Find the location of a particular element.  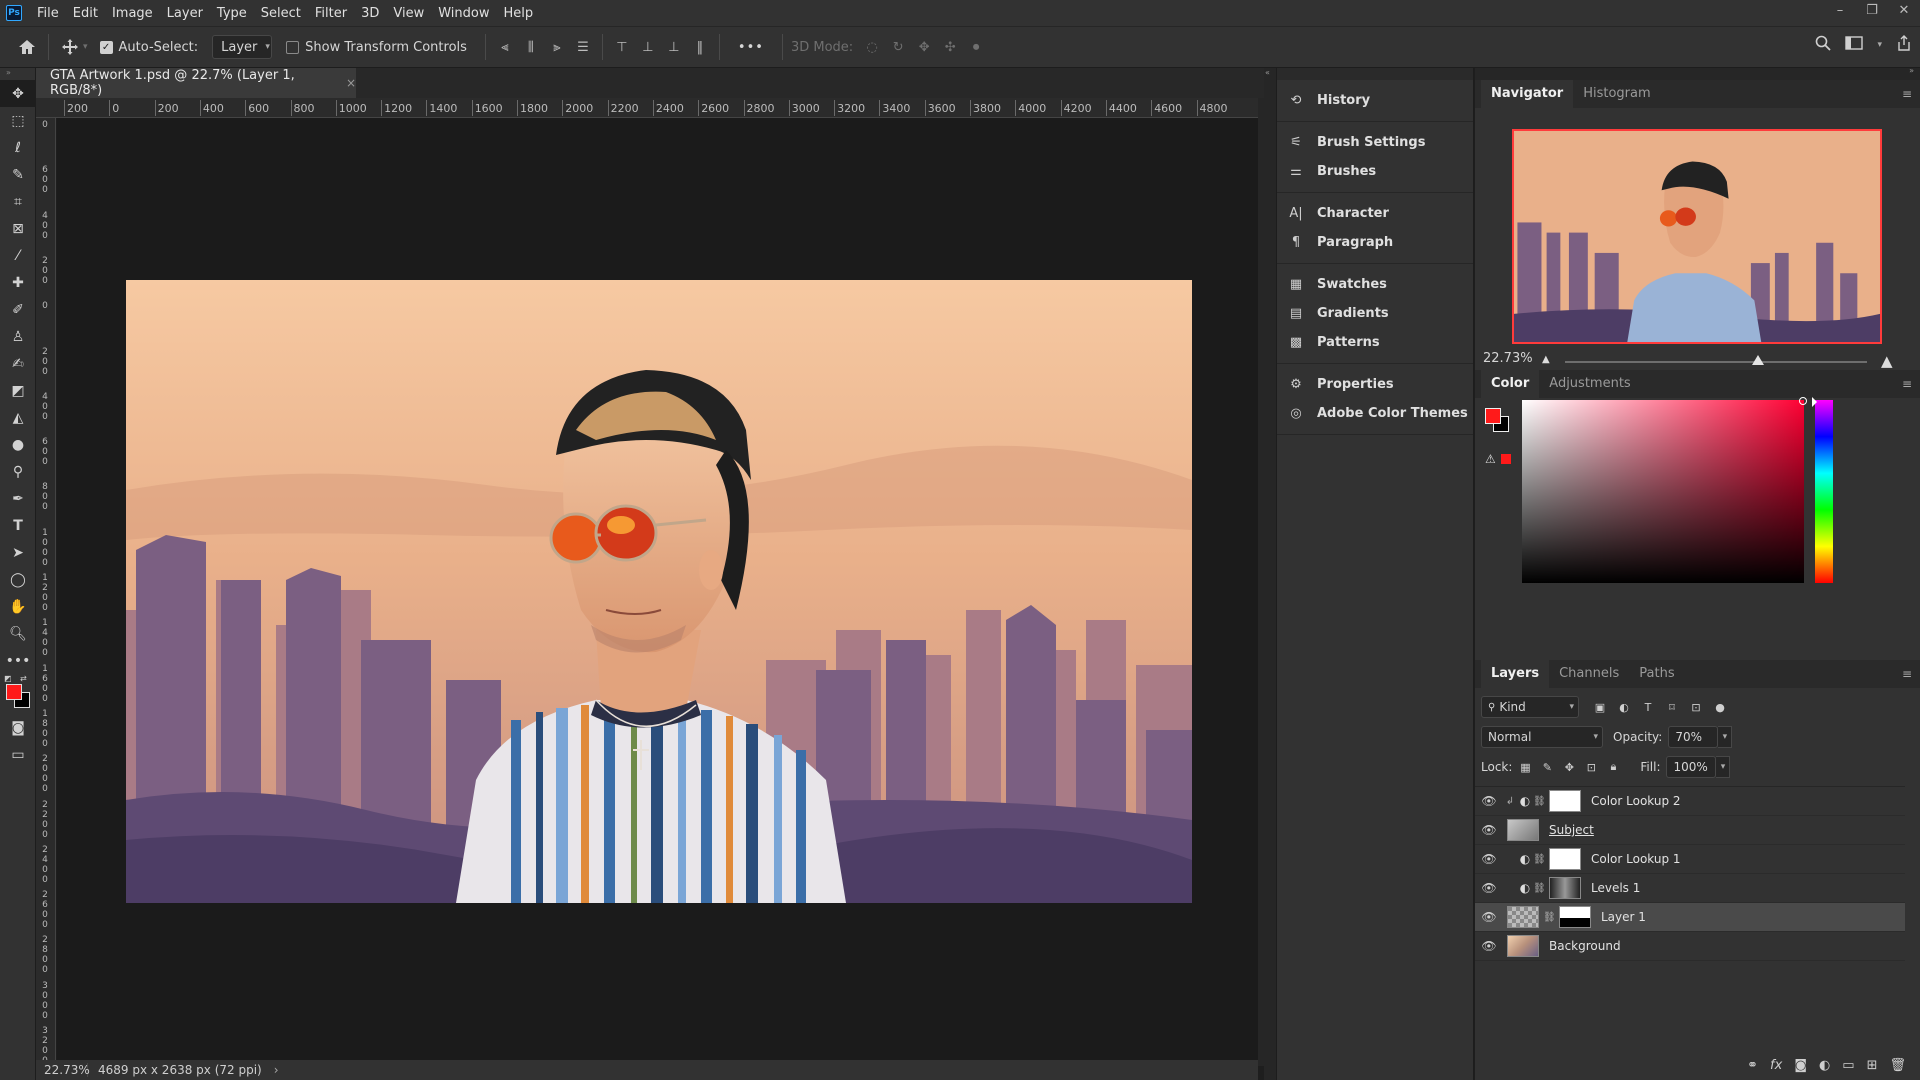

auto-select-checkbox: ✓ is located at coordinates (106, 47).